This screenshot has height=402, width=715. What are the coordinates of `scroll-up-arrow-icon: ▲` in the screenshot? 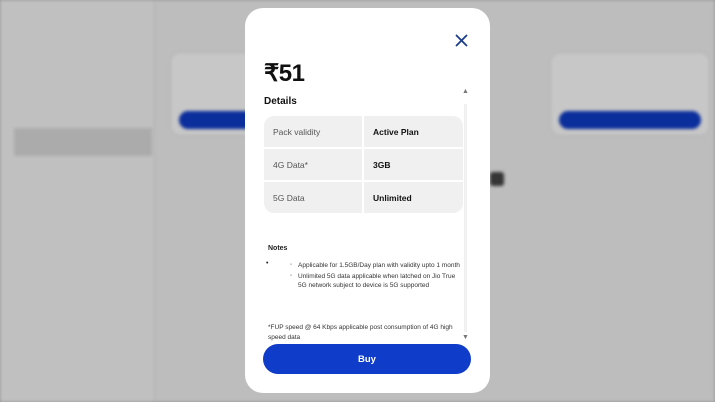 It's located at (465, 91).